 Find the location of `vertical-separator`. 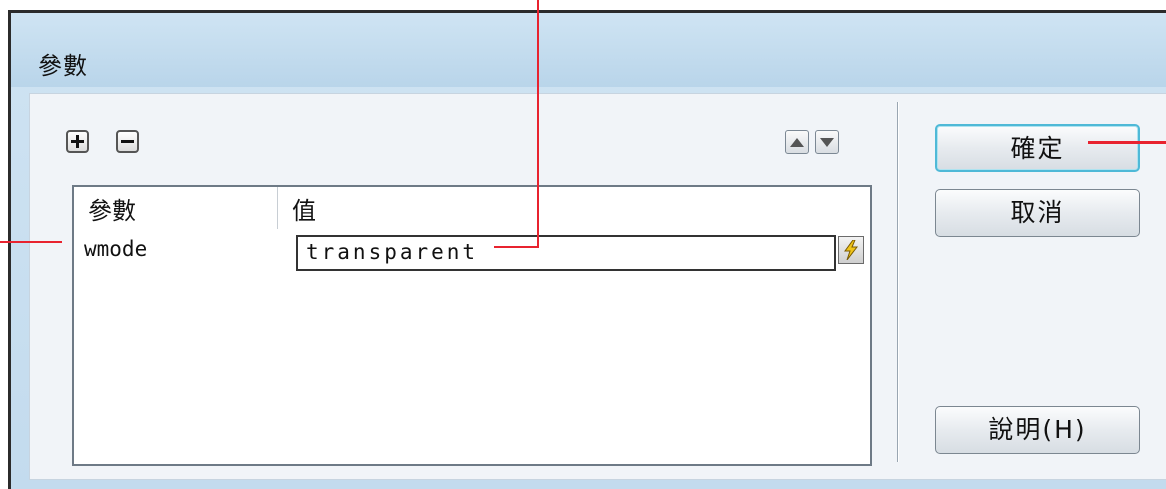

vertical-separator is located at coordinates (897, 282).